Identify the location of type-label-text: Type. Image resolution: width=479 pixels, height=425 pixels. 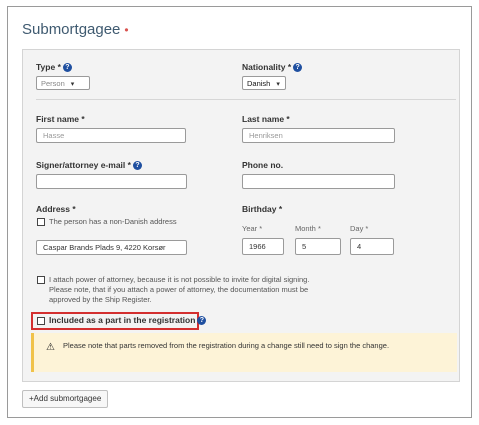
(46, 67).